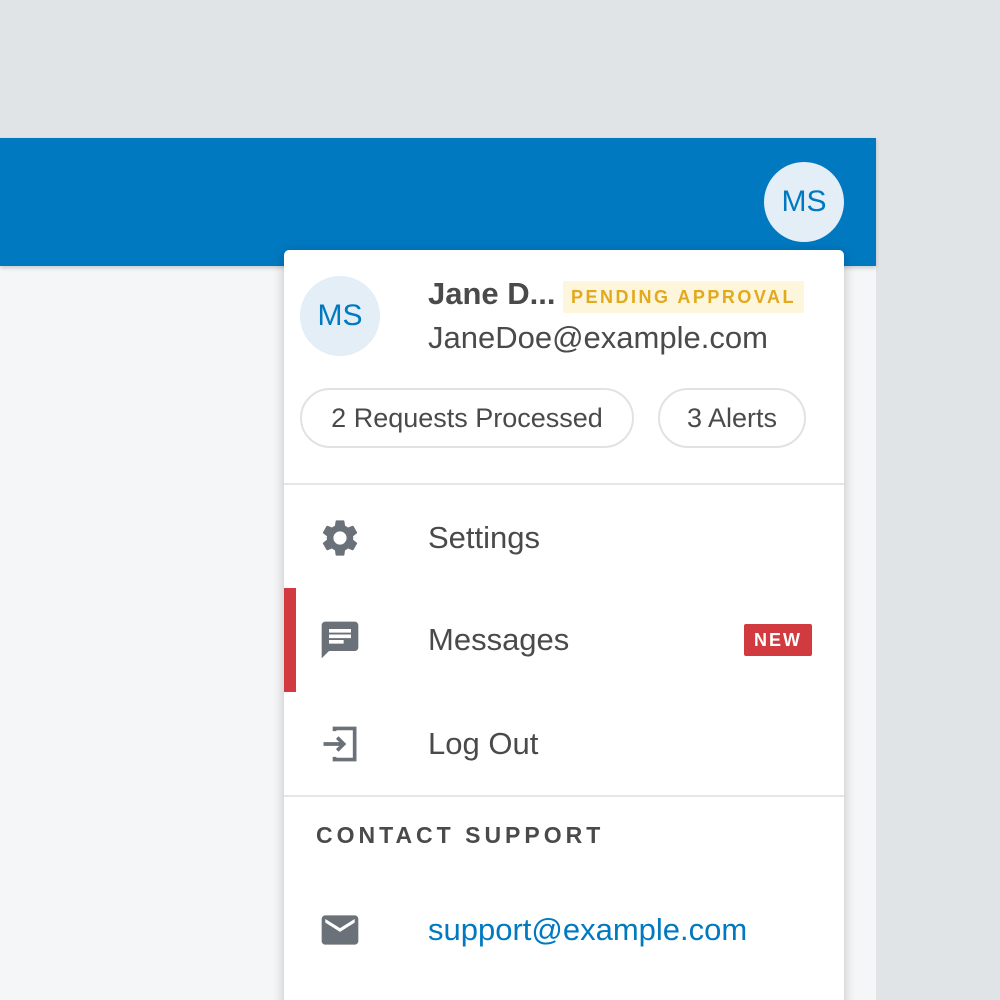 This screenshot has height=1000, width=1000. What do you see at coordinates (598, 337) in the screenshot?
I see `user-email: JaneDoe@example.com` at bounding box center [598, 337].